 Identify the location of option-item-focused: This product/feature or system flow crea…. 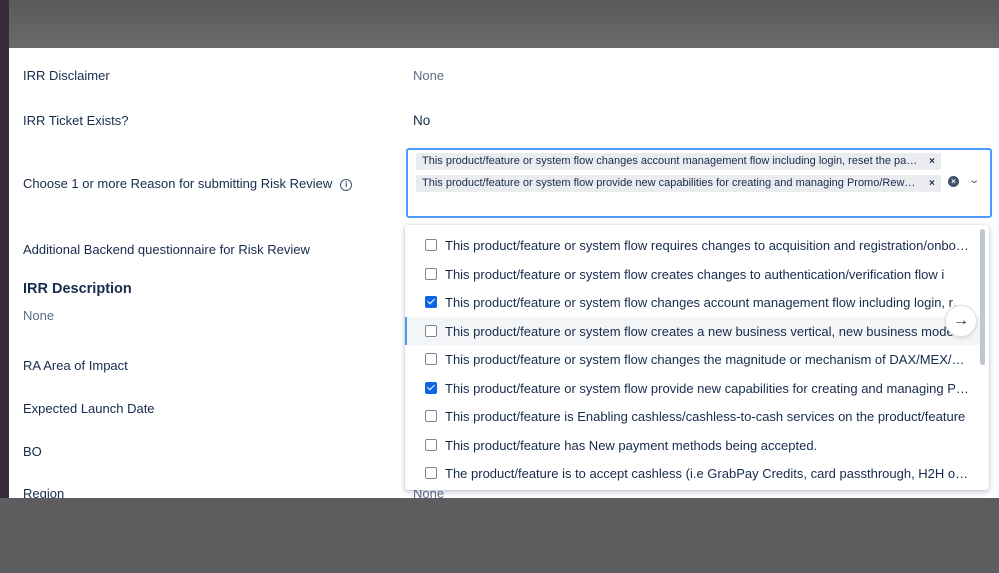
(693, 331).